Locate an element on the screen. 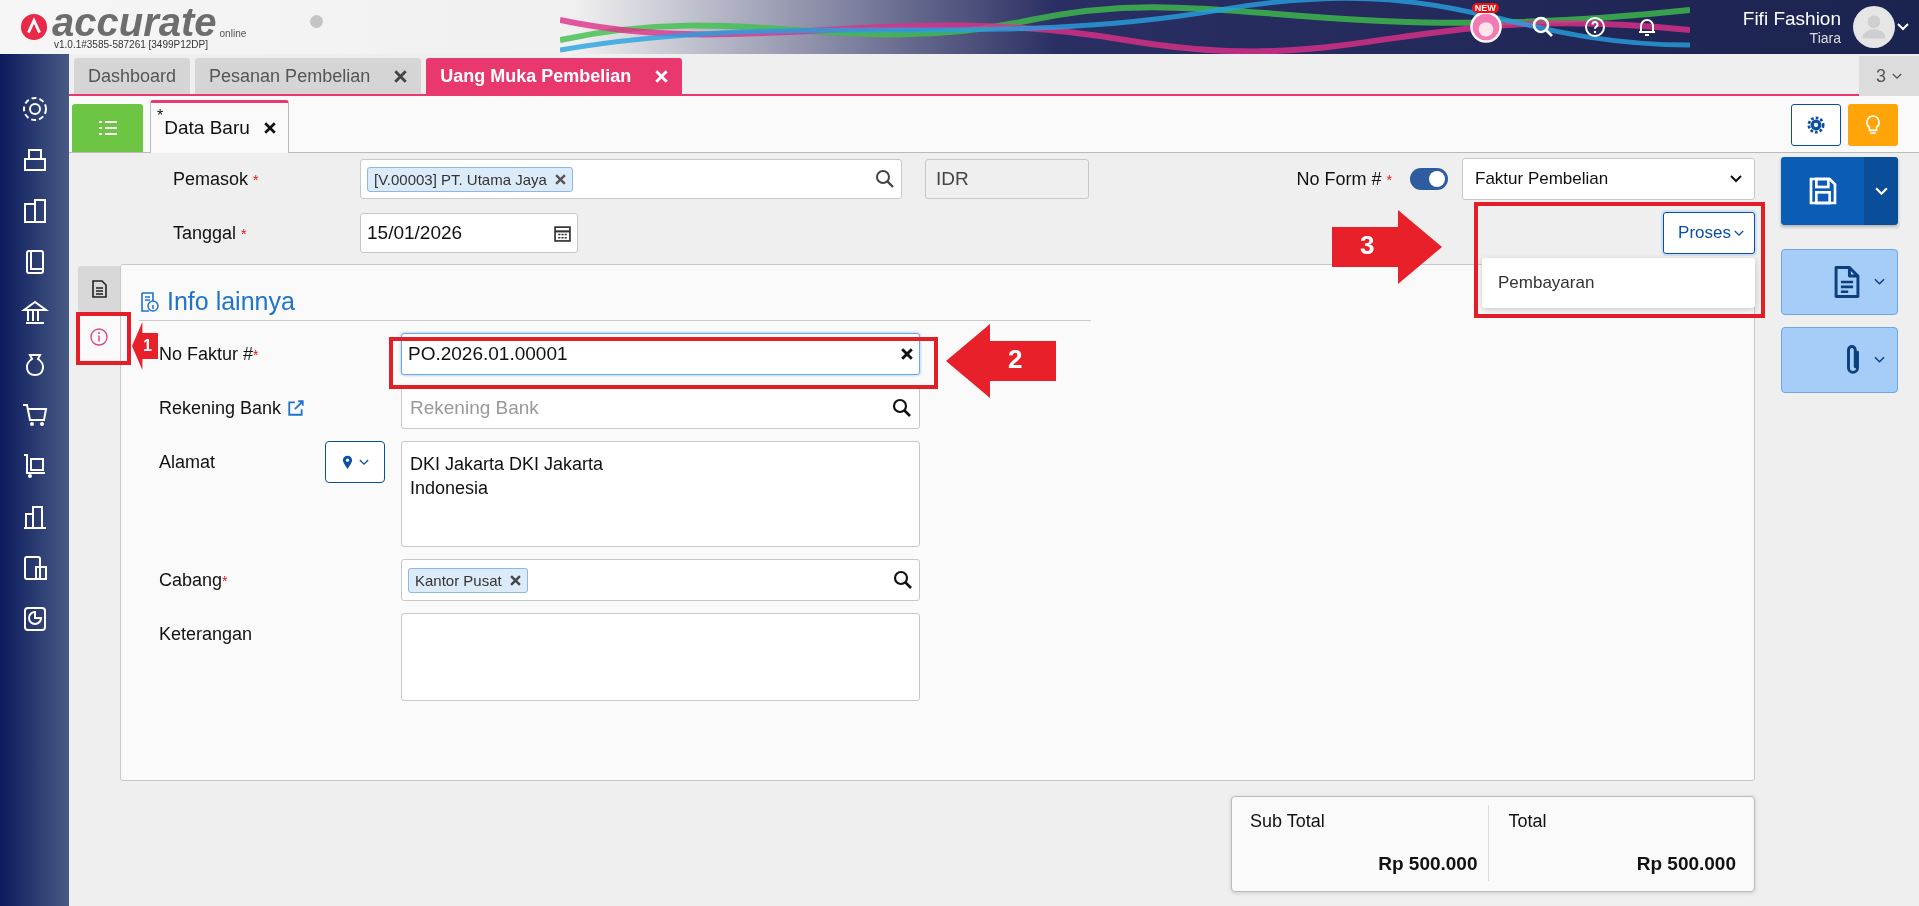  field-label: No Faktur #* is located at coordinates (209, 354).